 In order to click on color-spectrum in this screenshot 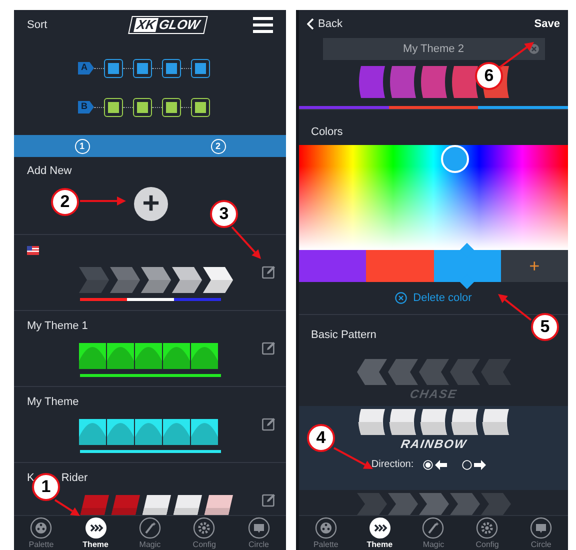, I will do `click(433, 197)`.